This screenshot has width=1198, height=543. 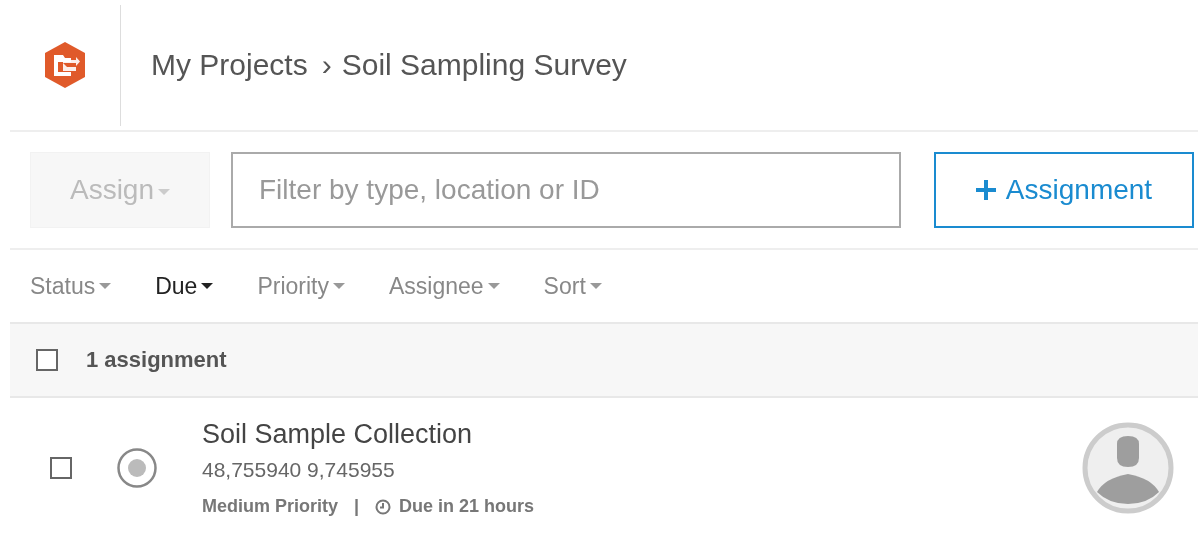 I want to click on status-icon, so click(x=137, y=468).